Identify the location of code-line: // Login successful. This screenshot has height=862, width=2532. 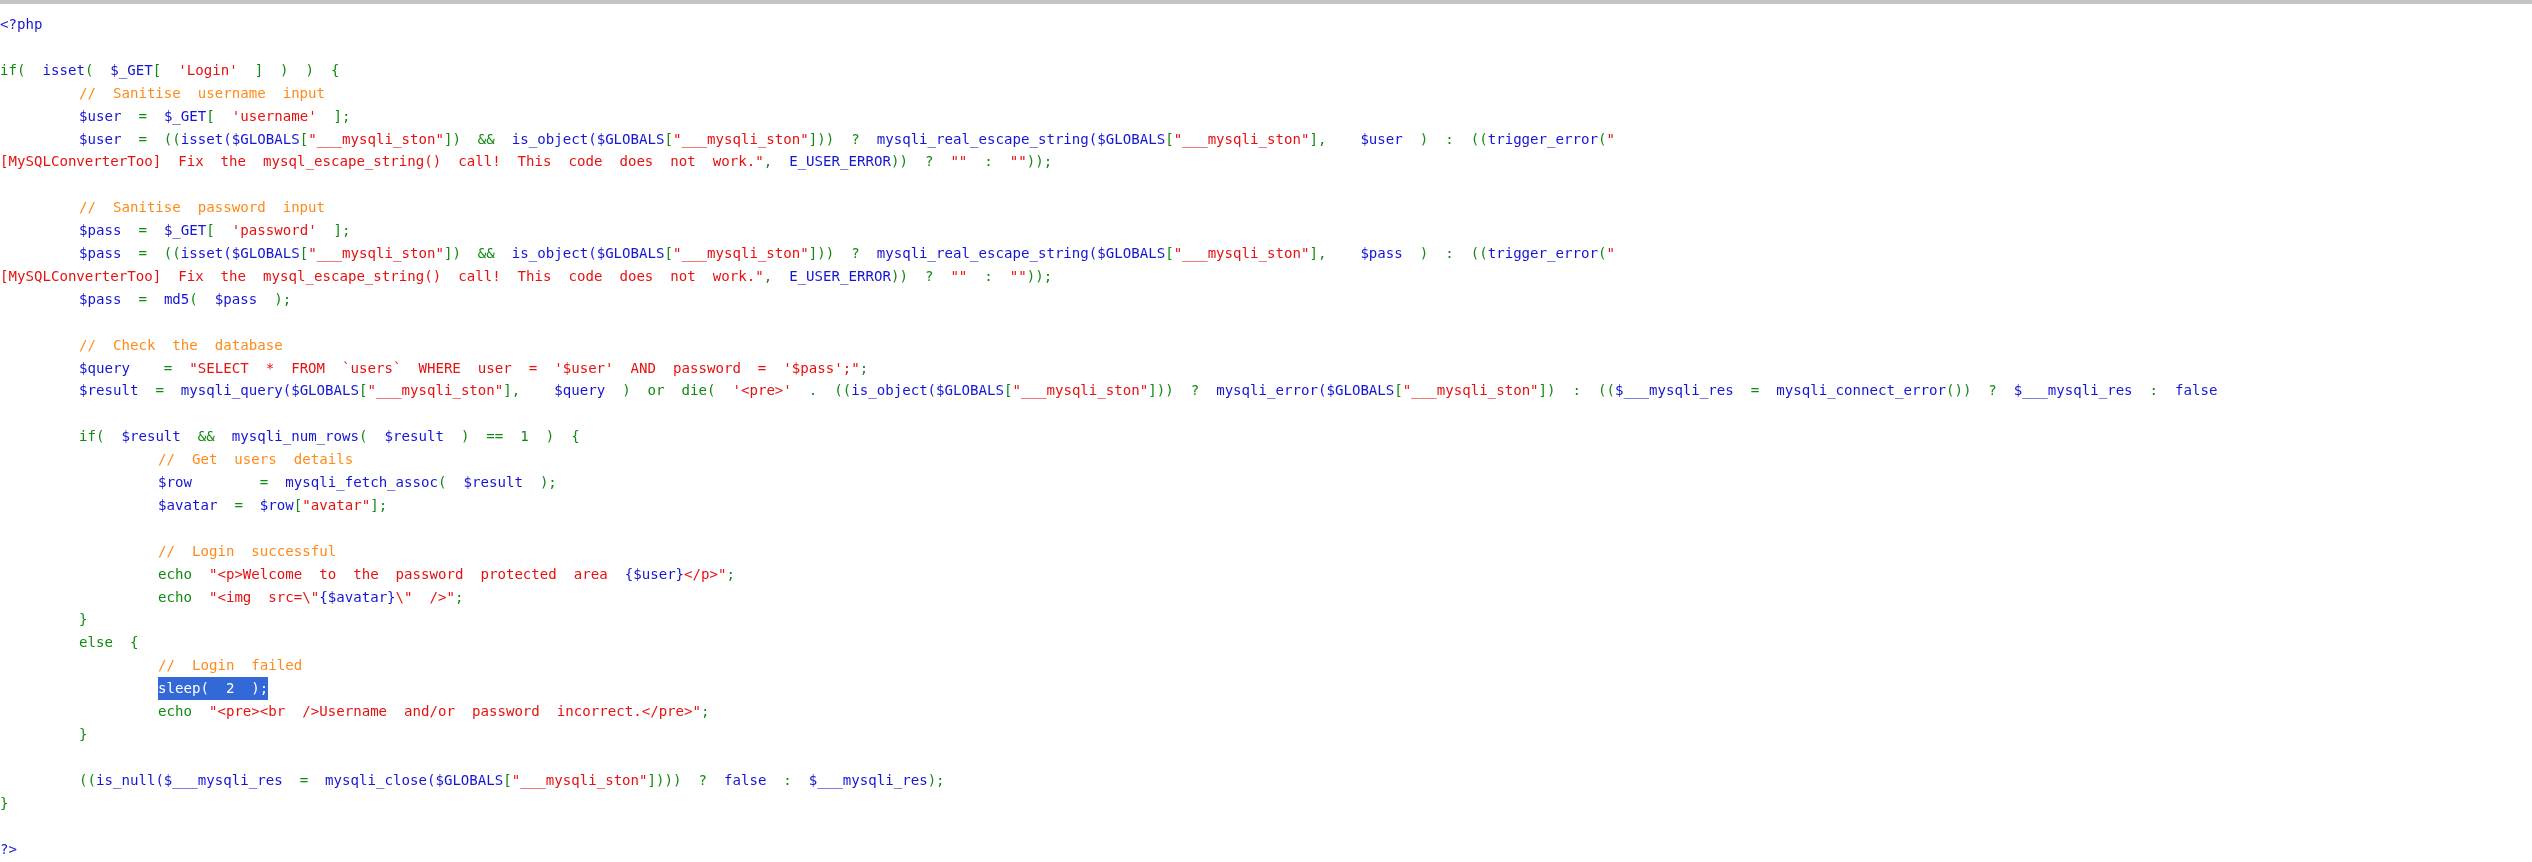
(247, 551).